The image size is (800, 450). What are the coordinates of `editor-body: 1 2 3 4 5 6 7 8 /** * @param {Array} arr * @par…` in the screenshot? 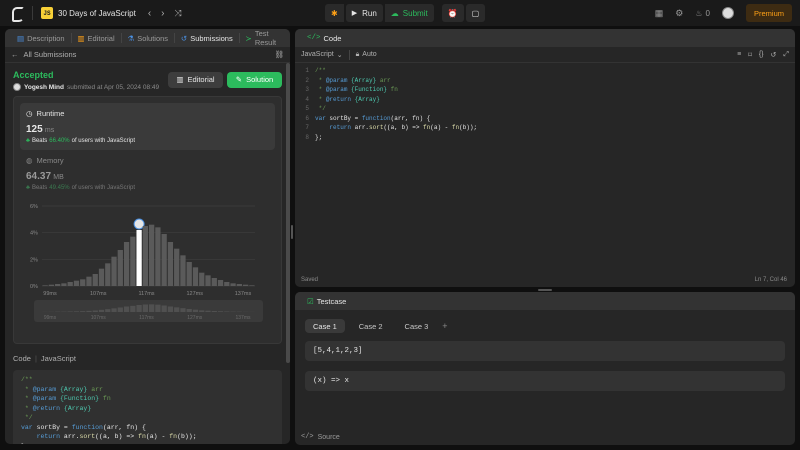 It's located at (545, 102).